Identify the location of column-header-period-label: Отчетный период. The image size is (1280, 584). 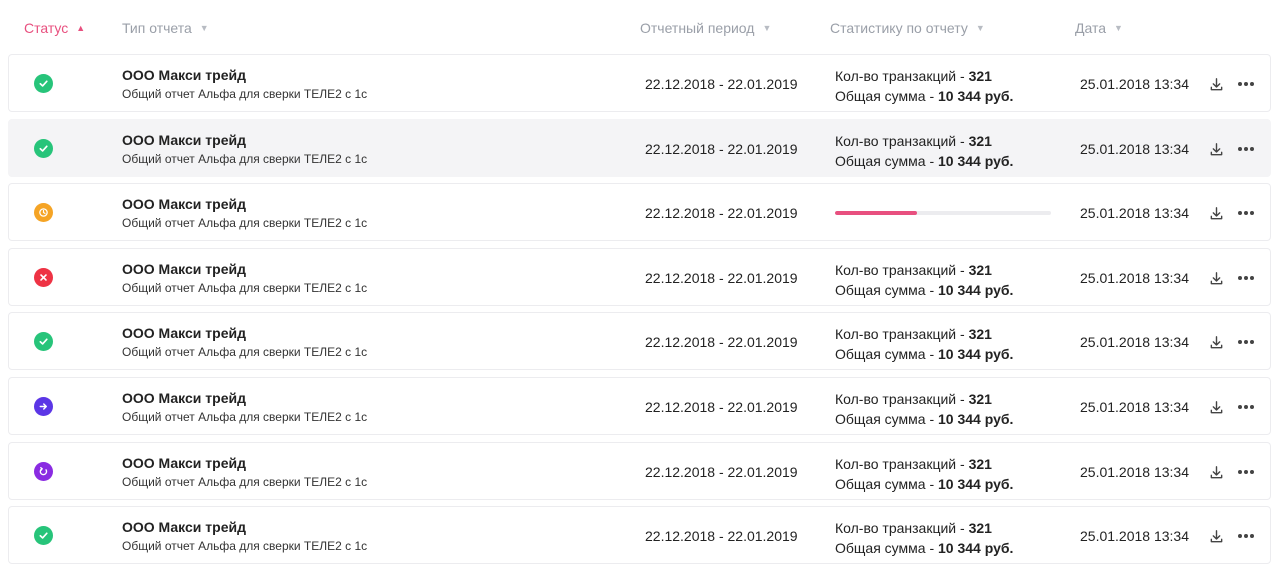
(697, 28).